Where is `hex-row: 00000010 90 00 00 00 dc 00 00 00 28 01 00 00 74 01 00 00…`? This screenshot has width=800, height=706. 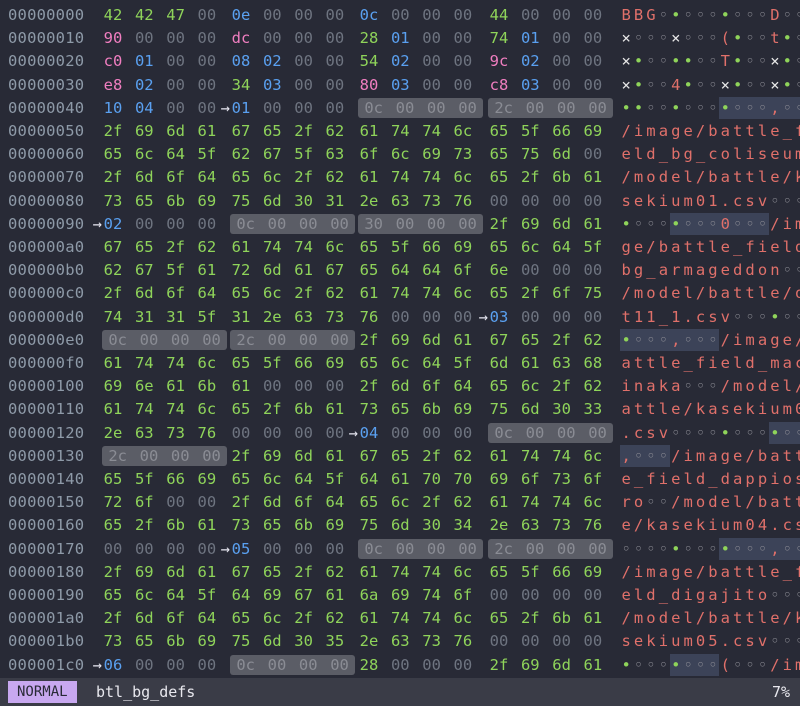
hex-row: 00000010 90 00 00 00 dc 00 00 00 28 01 00 00 74 01 00 00… is located at coordinates (400, 38).